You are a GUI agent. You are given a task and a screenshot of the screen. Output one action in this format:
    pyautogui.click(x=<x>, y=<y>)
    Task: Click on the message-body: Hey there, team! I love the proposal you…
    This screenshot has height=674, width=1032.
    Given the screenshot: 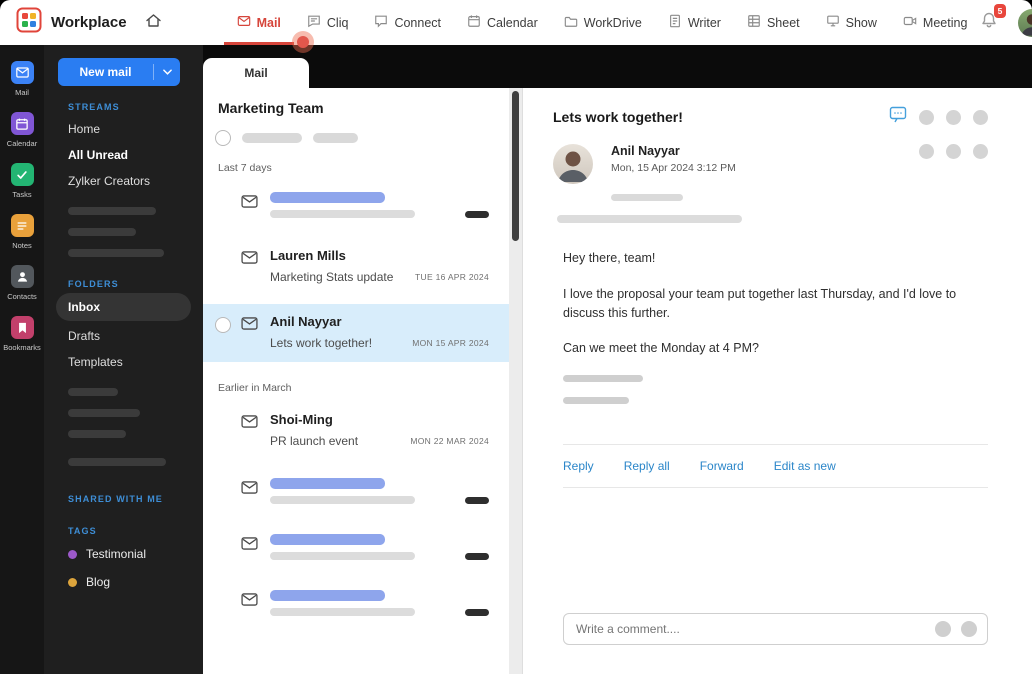 What is the action you would take?
    pyautogui.click(x=775, y=303)
    